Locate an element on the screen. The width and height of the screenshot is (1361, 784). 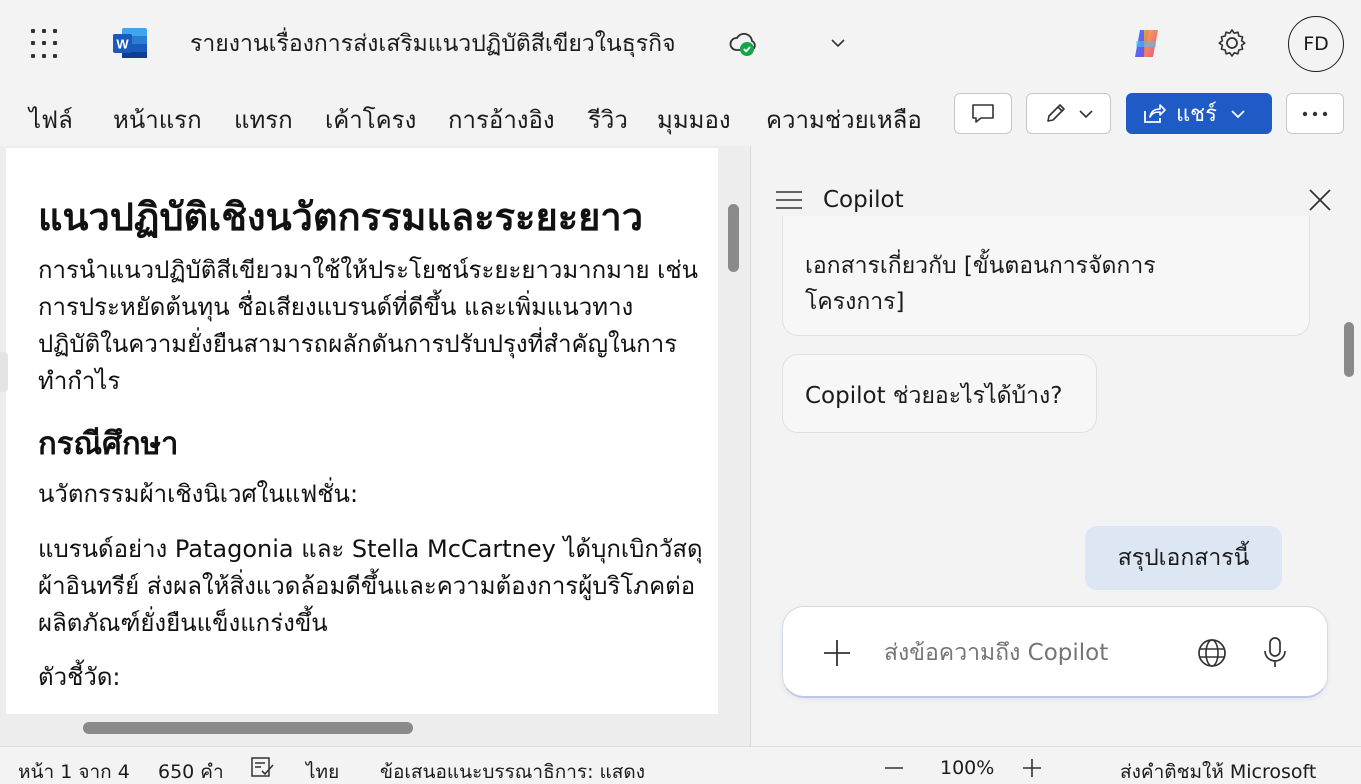
document-horizontal-scrollbar is located at coordinates (248, 728).